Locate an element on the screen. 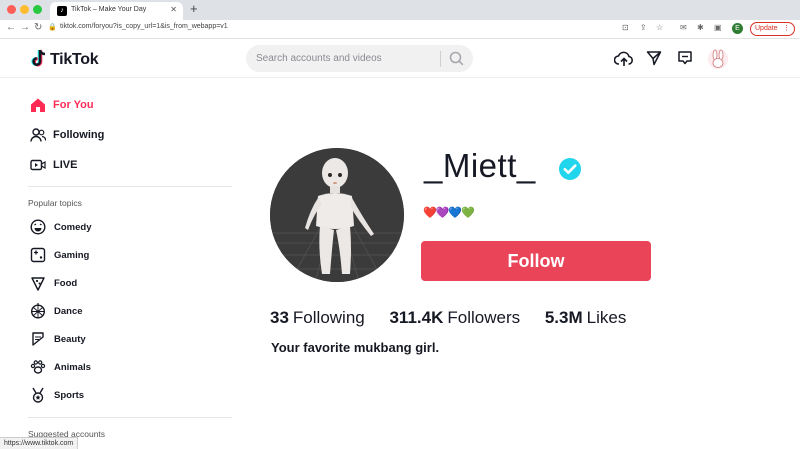 This screenshot has width=800, height=449. tiktok-favicon-icon: ♪ is located at coordinates (62, 11).